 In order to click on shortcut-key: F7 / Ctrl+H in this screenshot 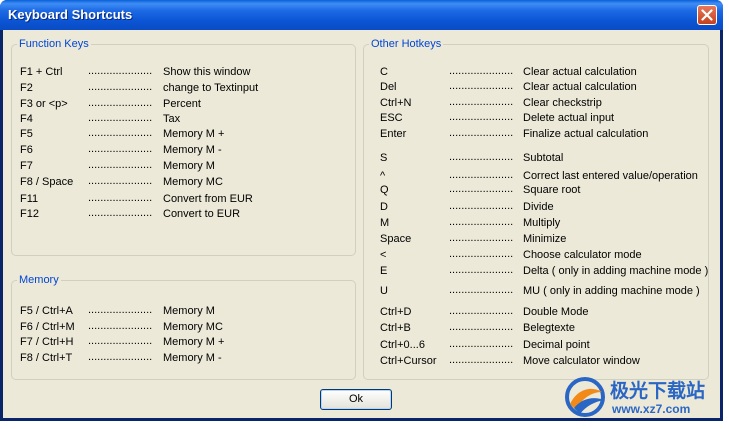, I will do `click(47, 342)`.